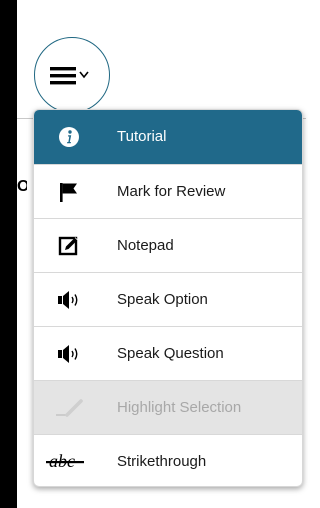 This screenshot has width=320, height=508. I want to click on menu-item-label: Mark for Review, so click(171, 191).